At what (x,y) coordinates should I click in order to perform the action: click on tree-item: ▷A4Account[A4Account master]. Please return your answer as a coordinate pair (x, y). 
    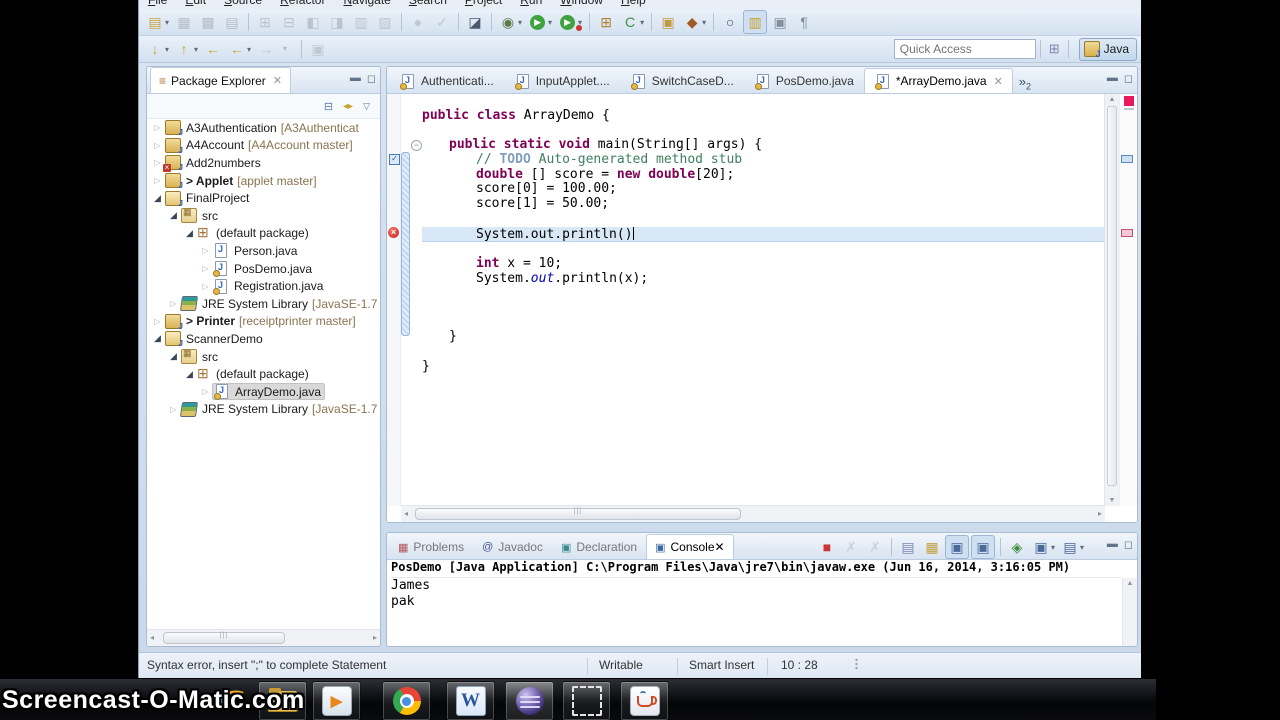
    Looking at the image, I should click on (263, 146).